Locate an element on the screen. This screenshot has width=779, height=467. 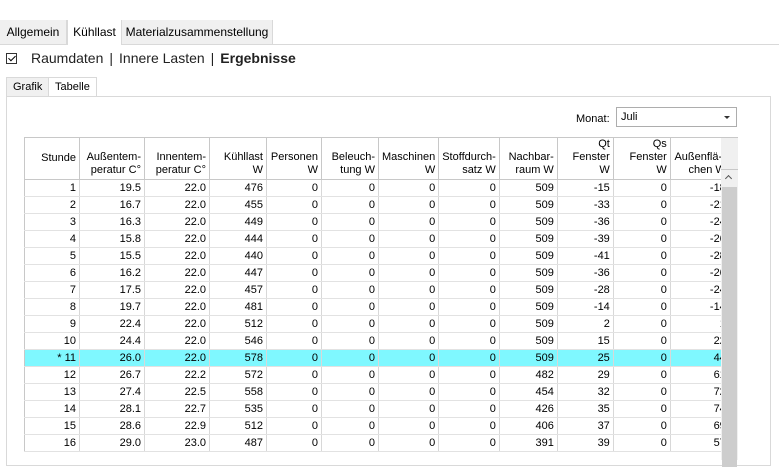
table-cell: 5 is located at coordinates (52, 256).